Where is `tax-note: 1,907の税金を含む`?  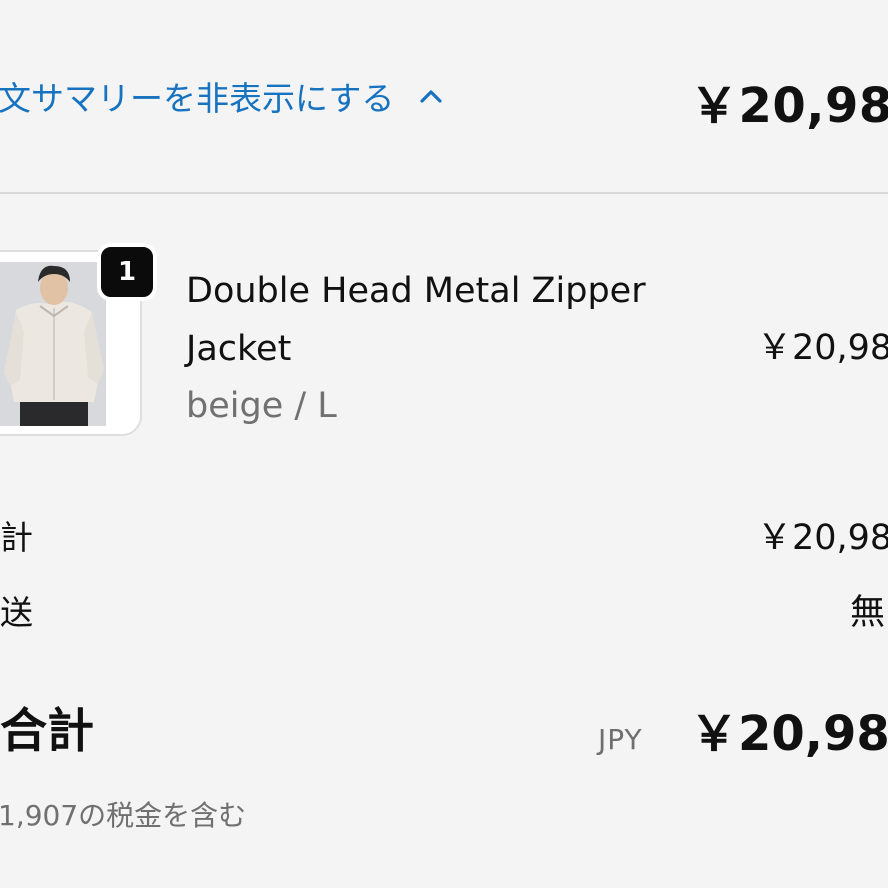
tax-note: 1,907の税金を含む is located at coordinates (123, 815).